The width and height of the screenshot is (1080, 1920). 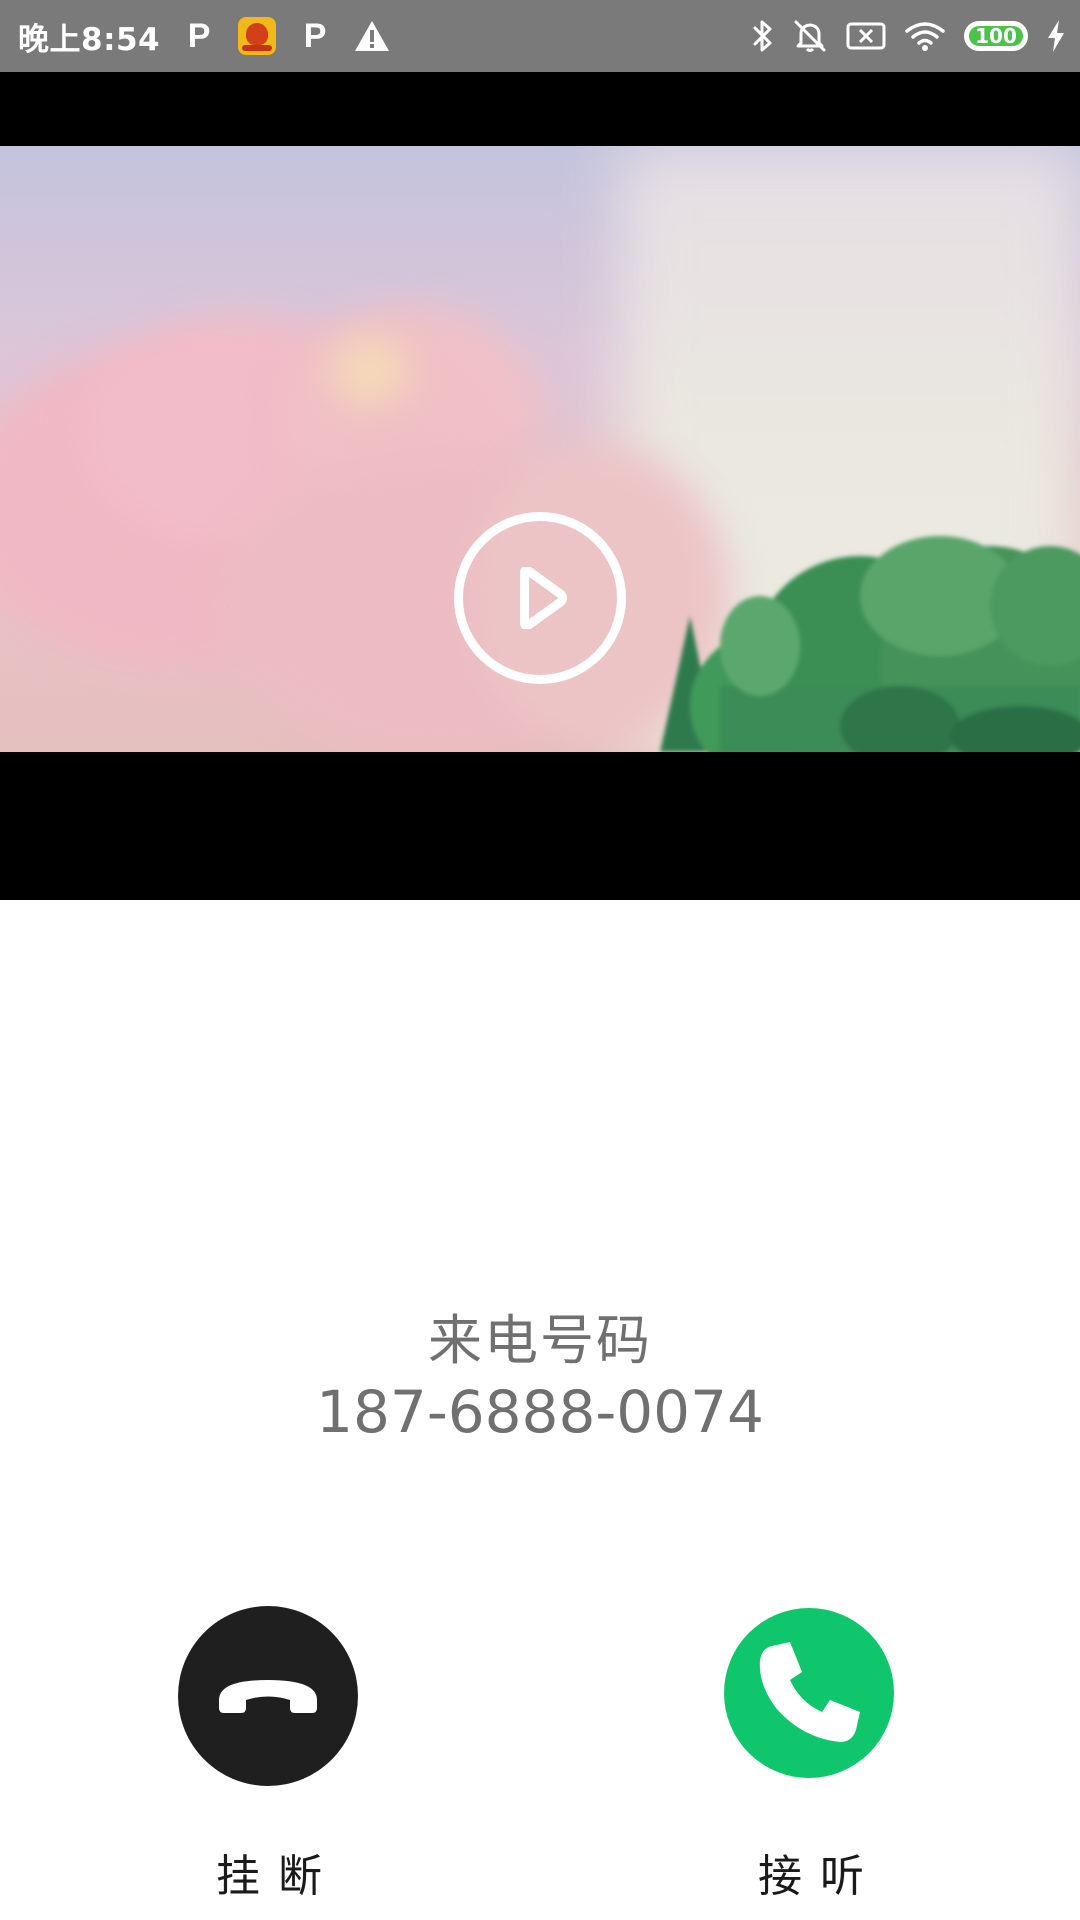 I want to click on status-bar-left: 晚上8:54 P P, so click(x=204, y=36).